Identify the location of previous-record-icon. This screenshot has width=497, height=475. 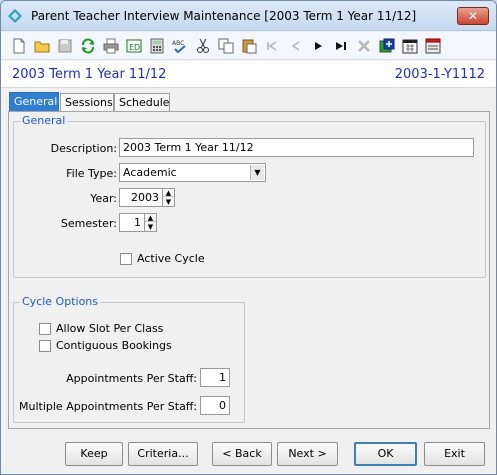
(295, 46).